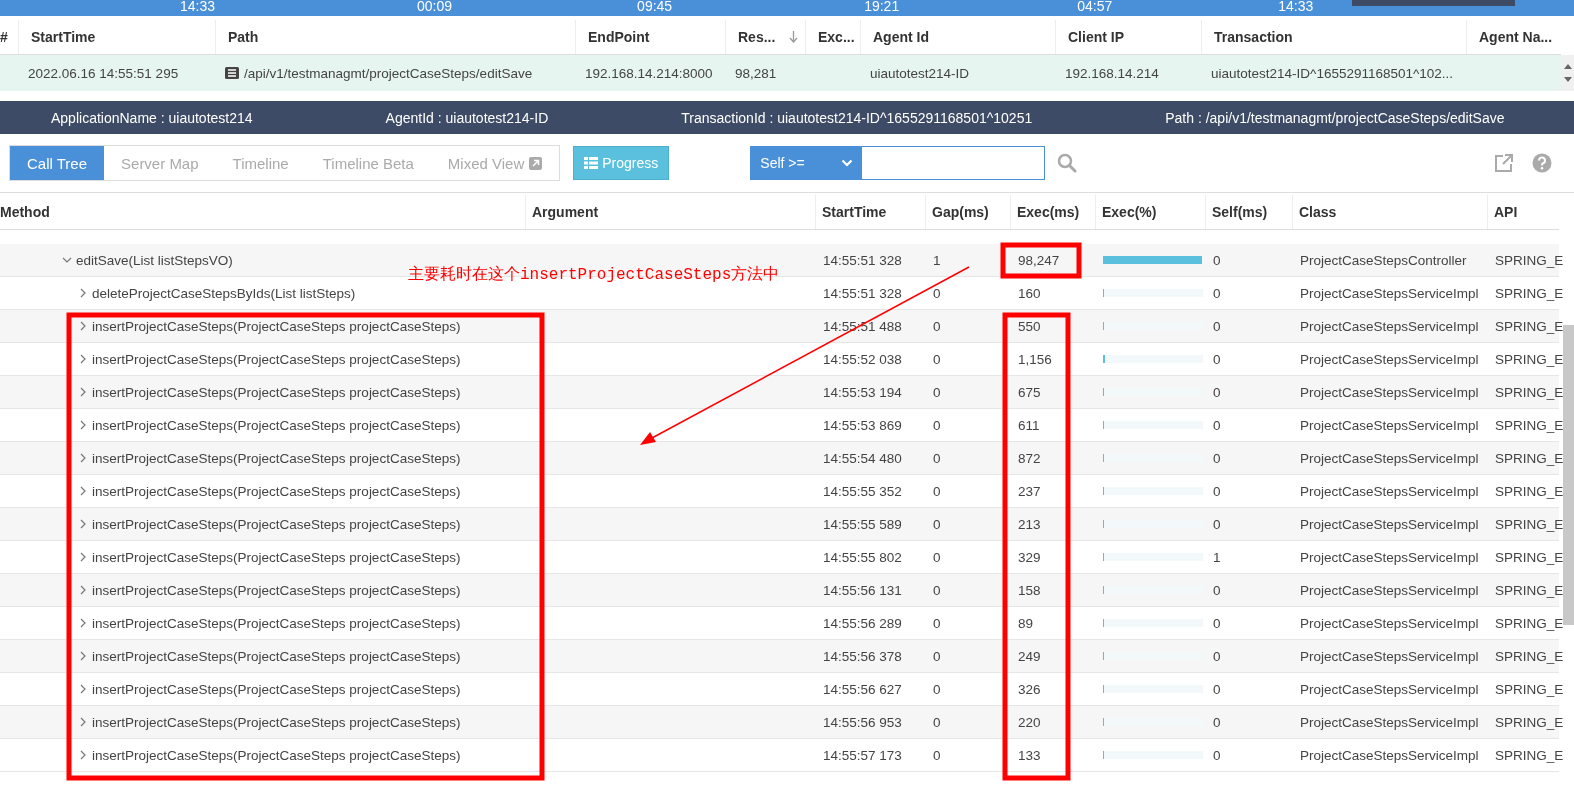  Describe the element at coordinates (862, 425) in the screenshot. I see `table-cell: 14:55:53 869` at that location.